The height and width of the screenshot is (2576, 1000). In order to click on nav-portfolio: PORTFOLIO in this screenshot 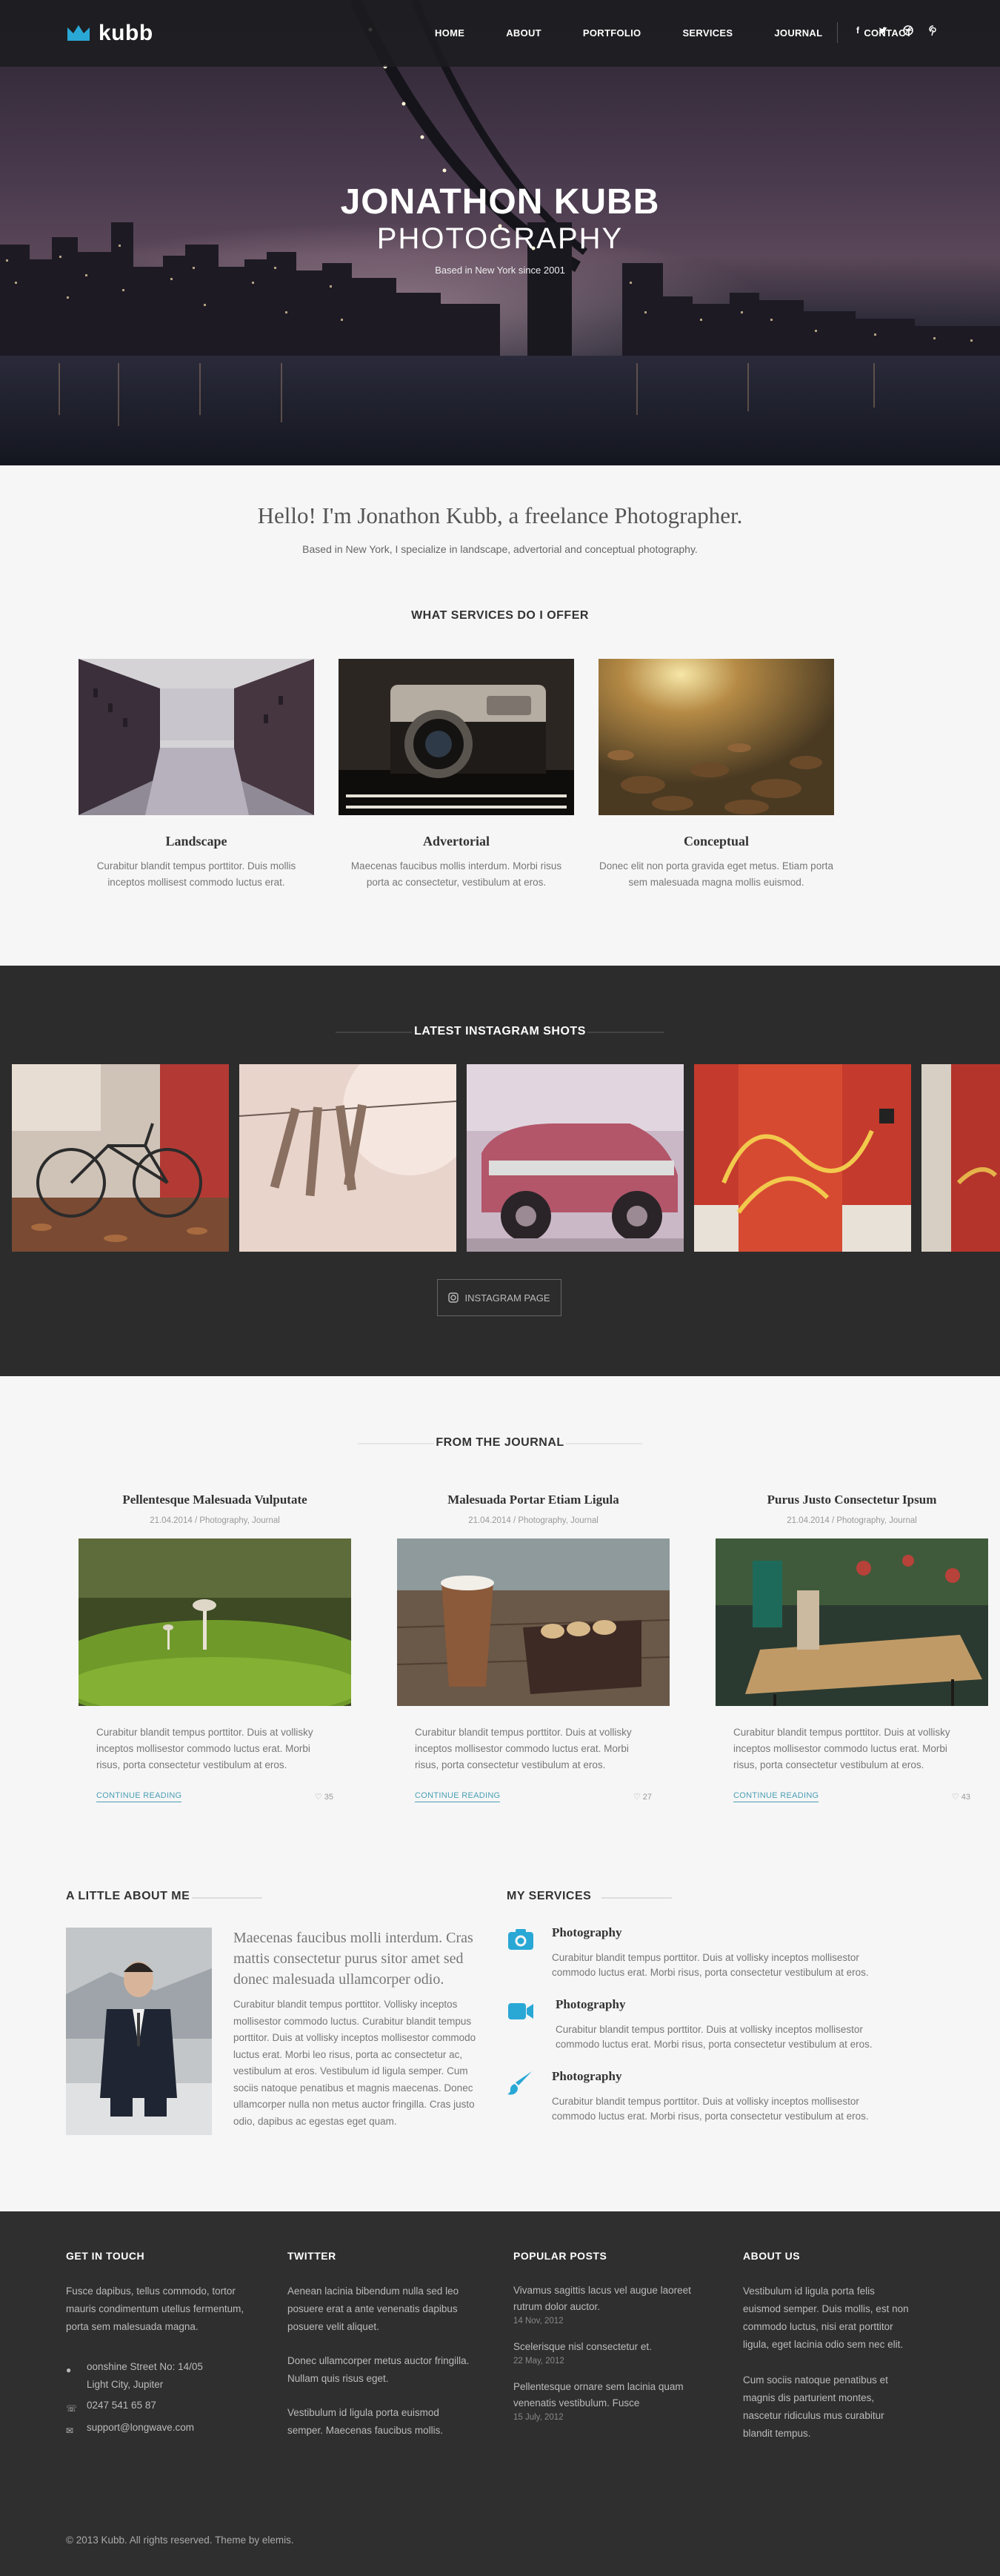, I will do `click(612, 33)`.